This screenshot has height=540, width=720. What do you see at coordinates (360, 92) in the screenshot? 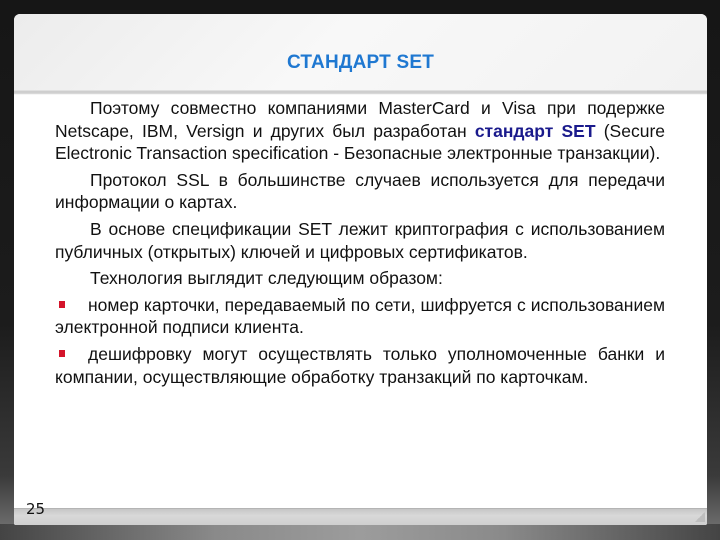
I see `title-separator` at bounding box center [360, 92].